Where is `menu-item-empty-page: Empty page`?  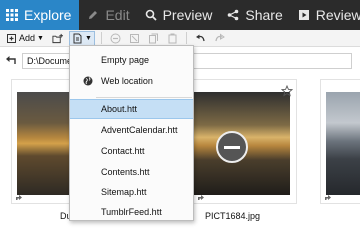 menu-item-empty-page: Empty page is located at coordinates (131, 60).